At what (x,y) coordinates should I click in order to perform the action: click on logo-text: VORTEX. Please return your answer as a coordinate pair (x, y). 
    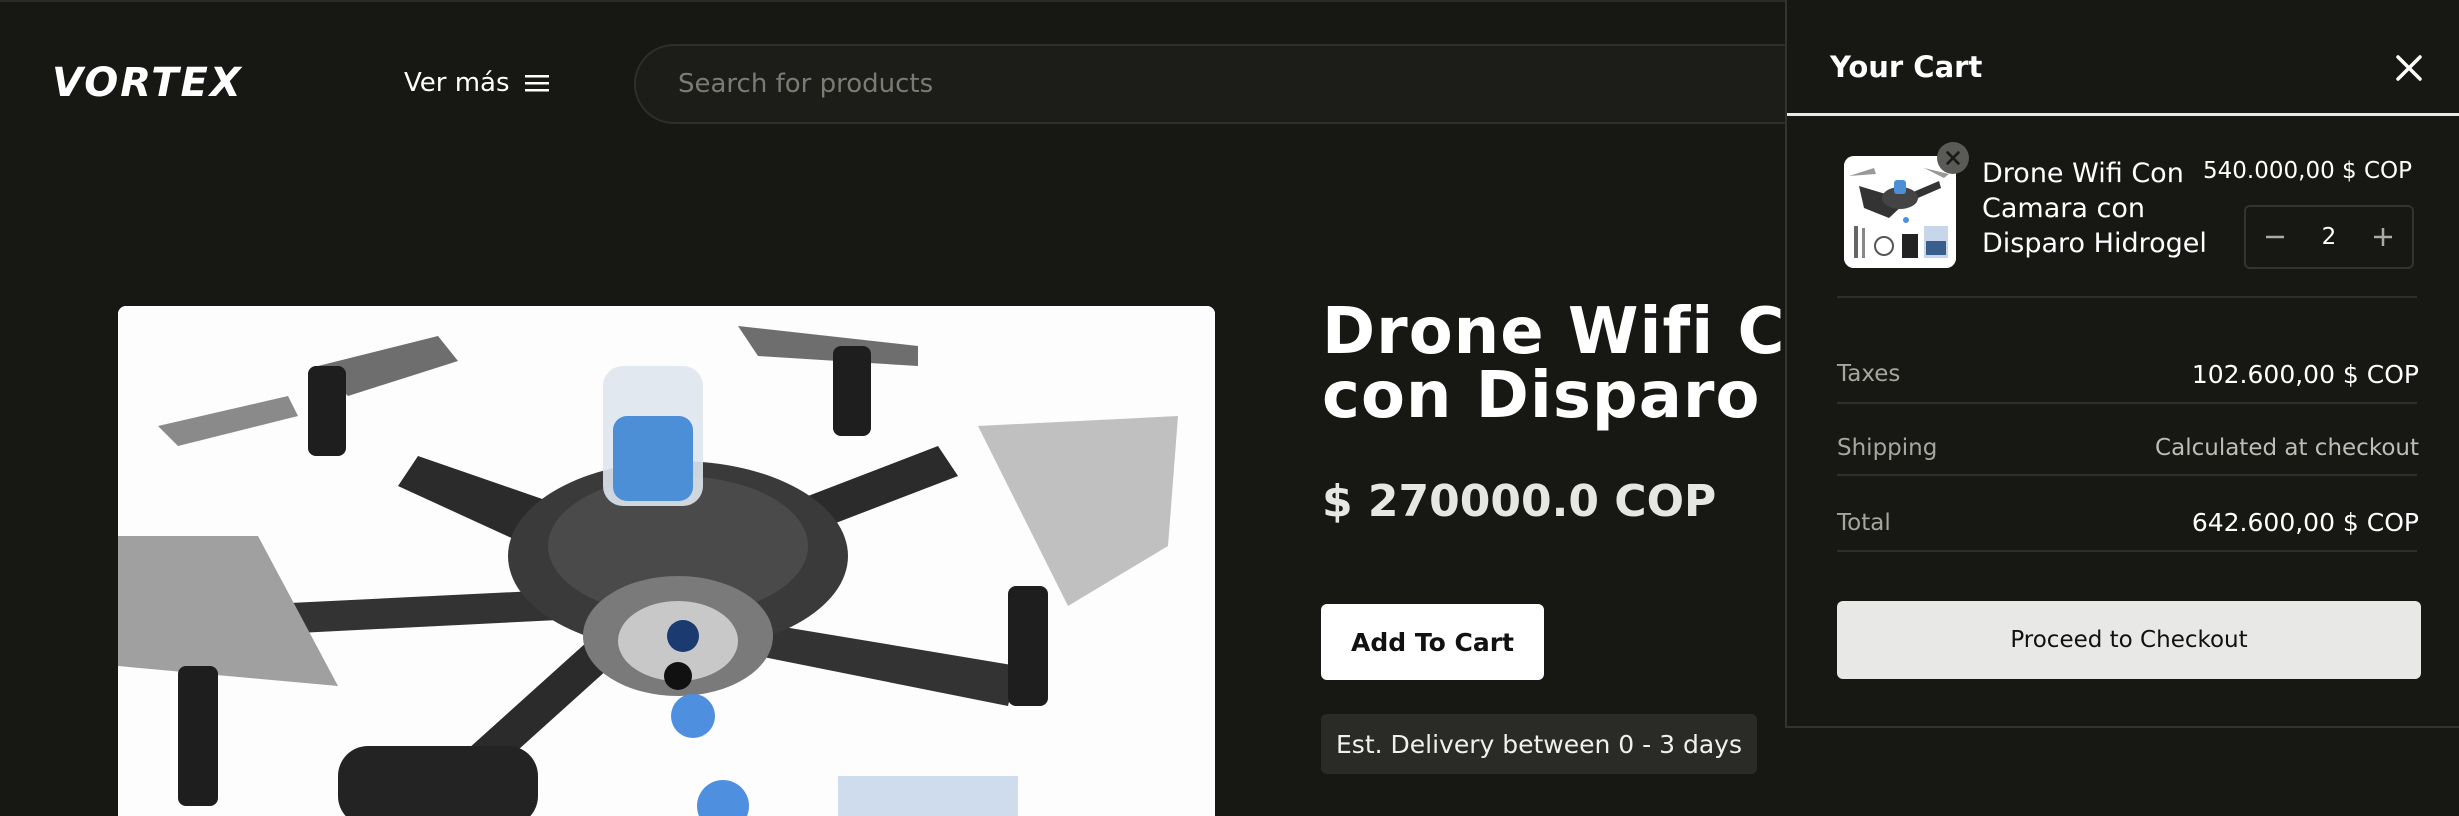
    Looking at the image, I should click on (147, 82).